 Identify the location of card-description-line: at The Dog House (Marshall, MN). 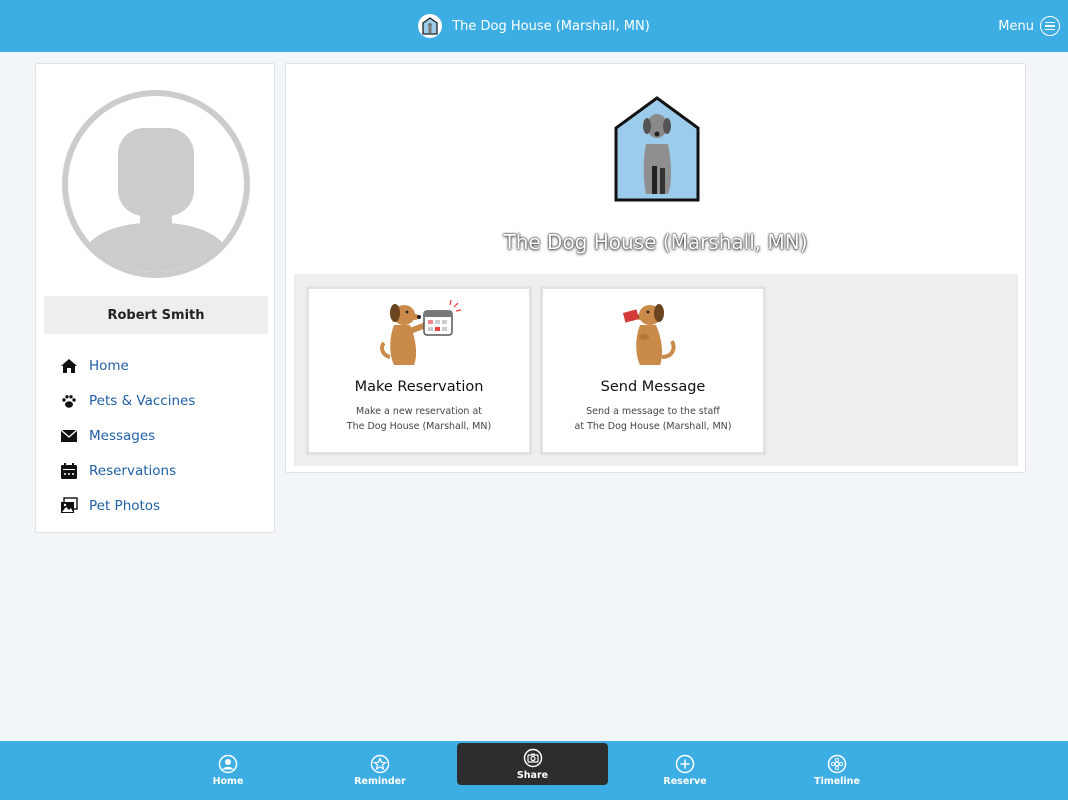
(653, 426).